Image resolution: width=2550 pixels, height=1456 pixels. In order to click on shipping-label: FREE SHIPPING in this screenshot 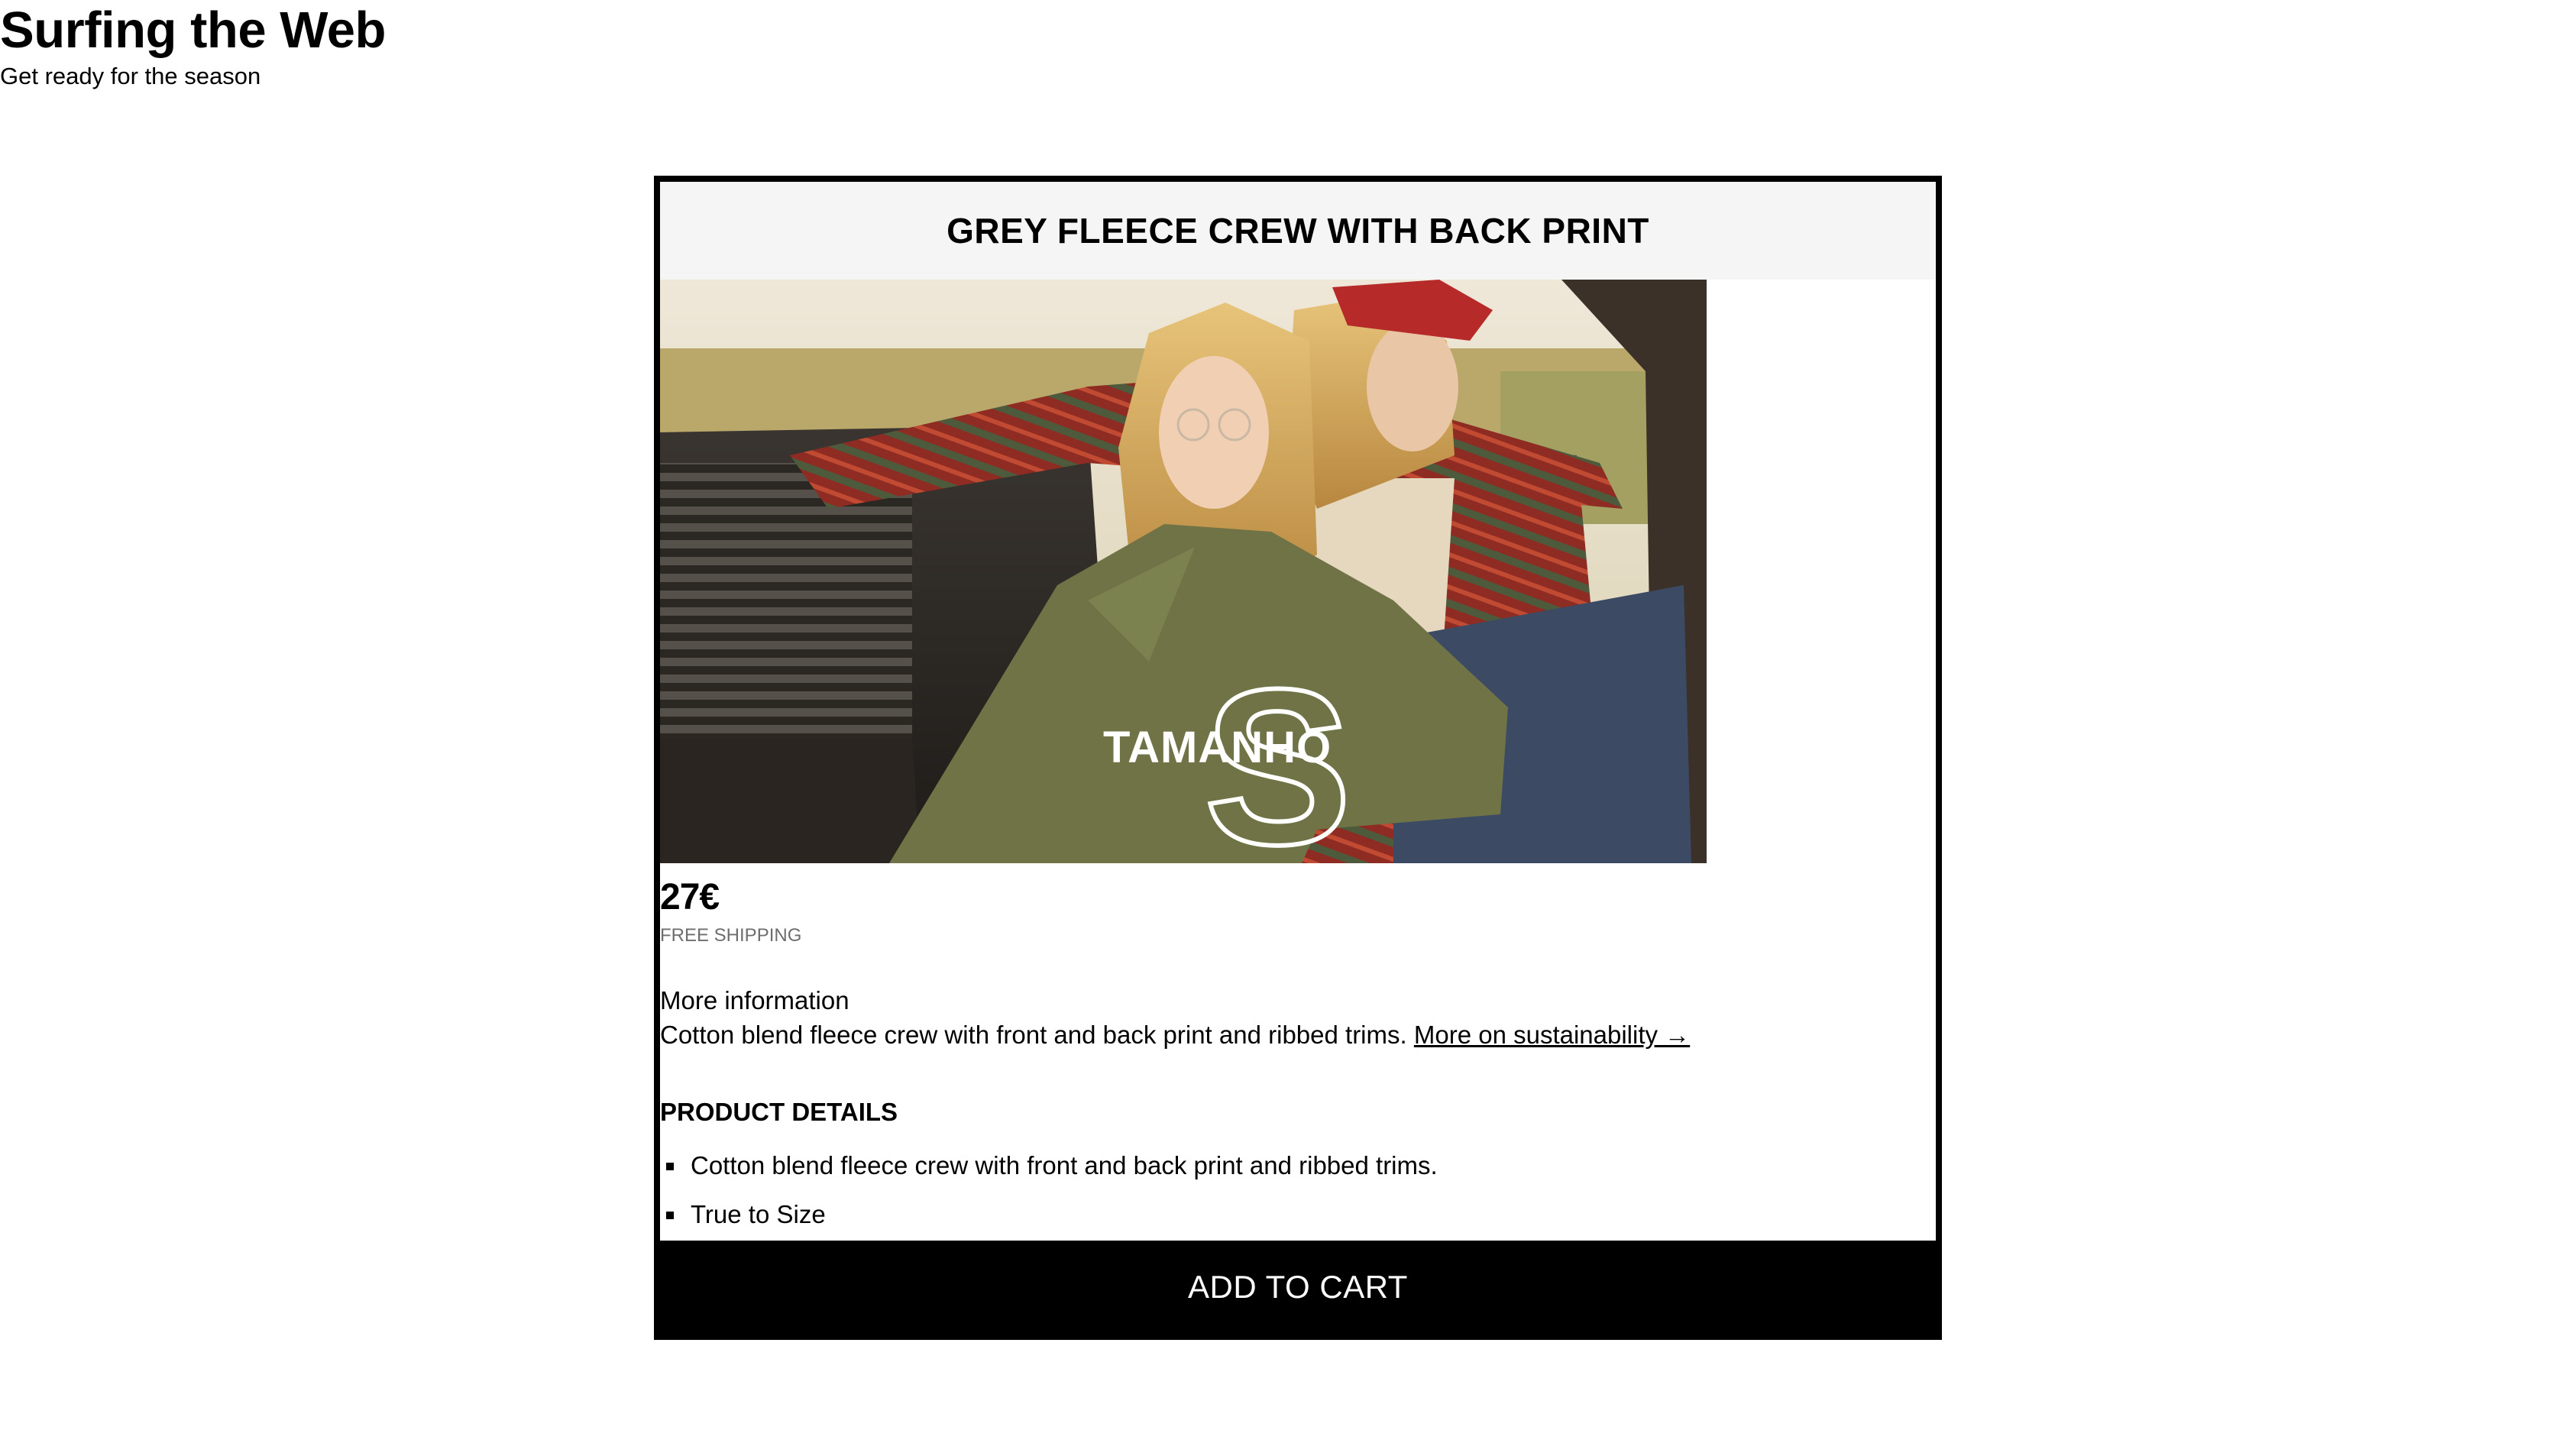, I will do `click(731, 935)`.